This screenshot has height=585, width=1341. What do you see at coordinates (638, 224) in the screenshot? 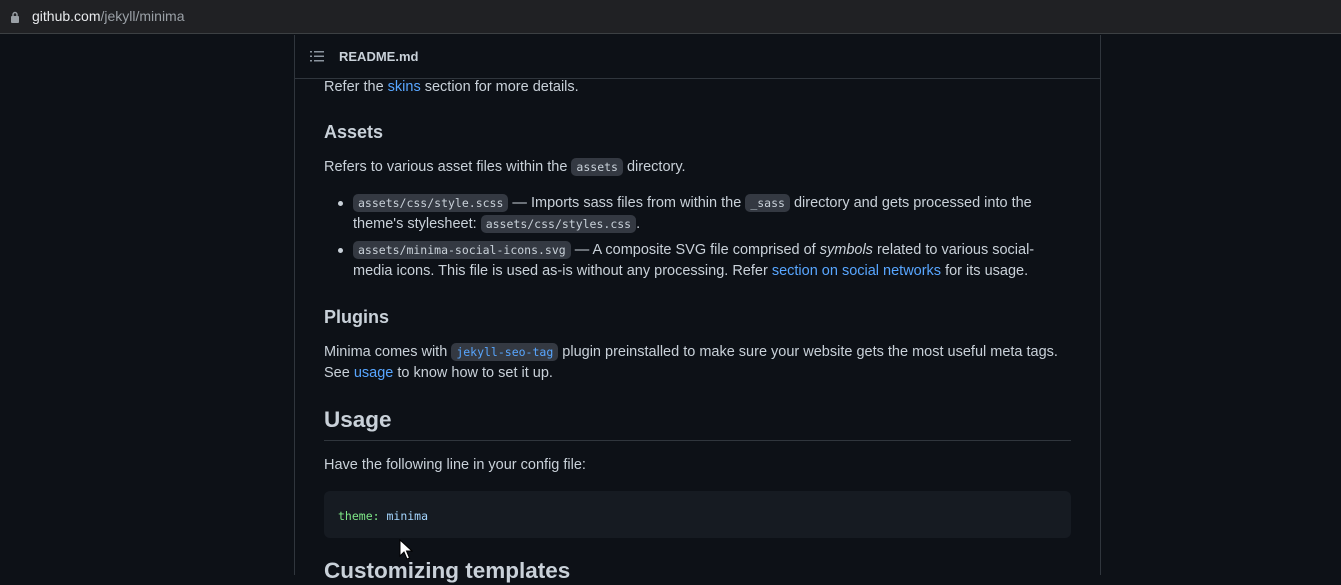
I see `item-text: .` at bounding box center [638, 224].